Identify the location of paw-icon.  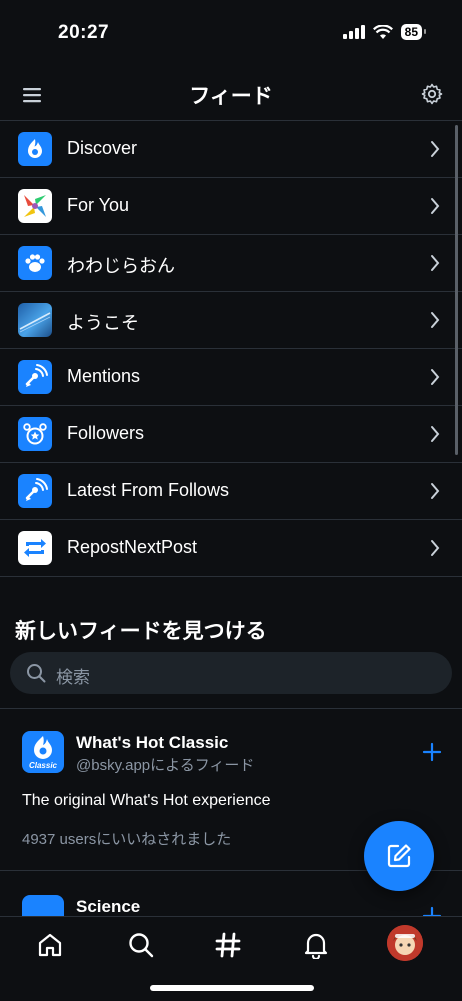
(35, 263).